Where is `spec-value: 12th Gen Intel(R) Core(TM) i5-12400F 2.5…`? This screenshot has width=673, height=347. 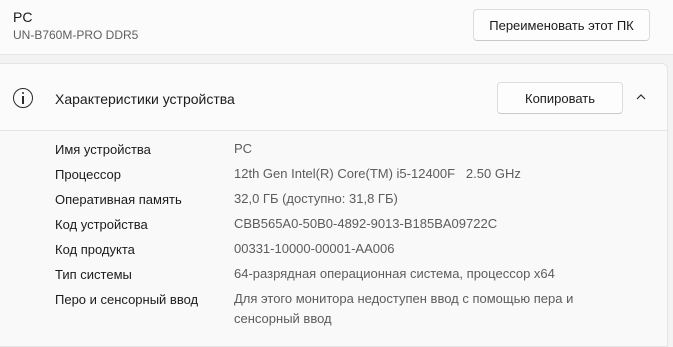
spec-value: 12th Gen Intel(R) Core(TM) i5-12400F 2.5… is located at coordinates (377, 173).